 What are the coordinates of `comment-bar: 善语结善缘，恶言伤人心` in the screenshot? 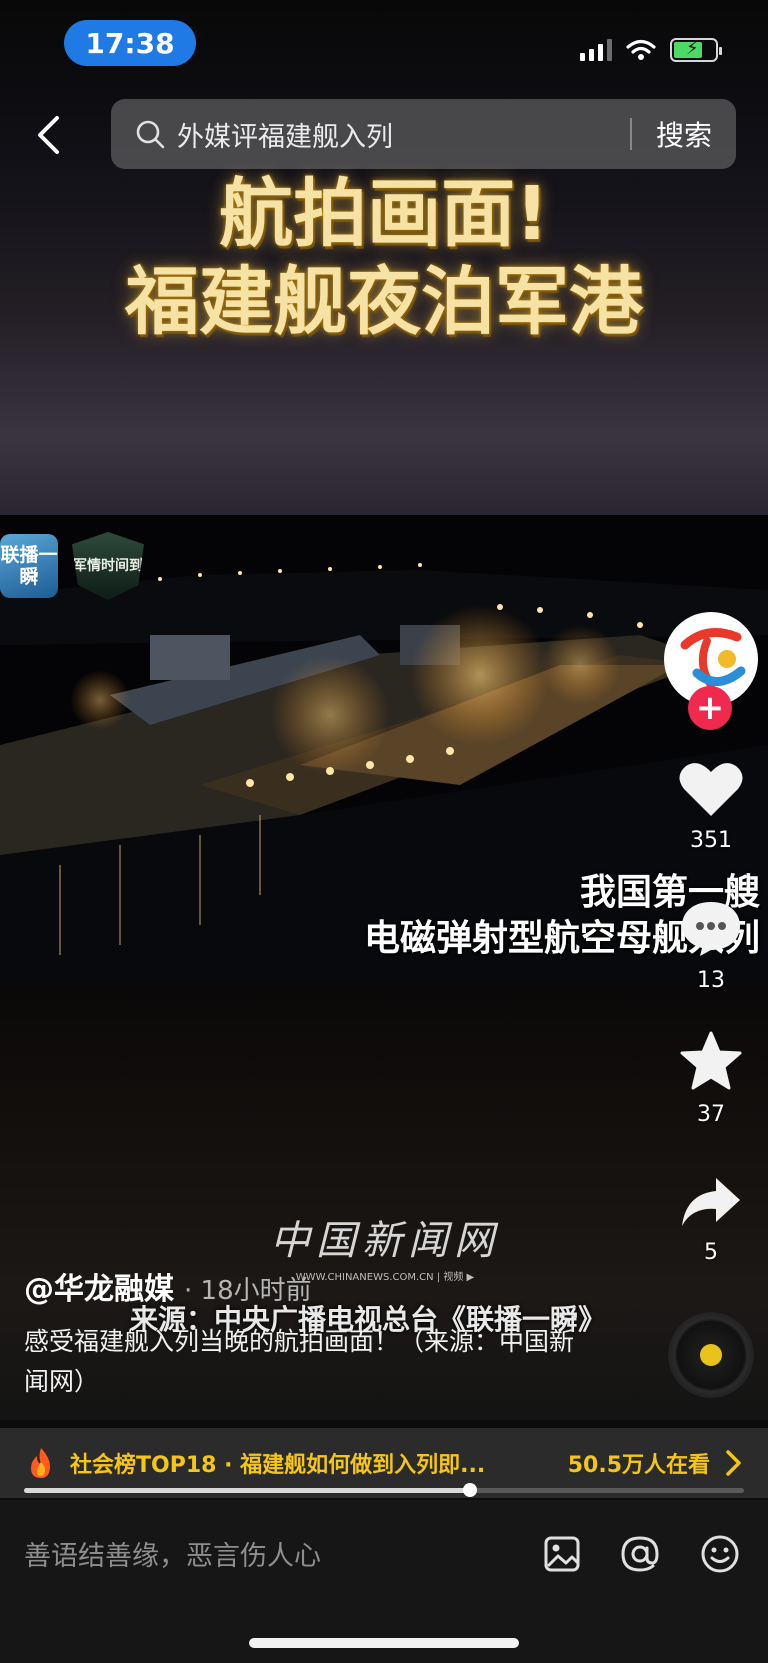 It's located at (384, 1581).